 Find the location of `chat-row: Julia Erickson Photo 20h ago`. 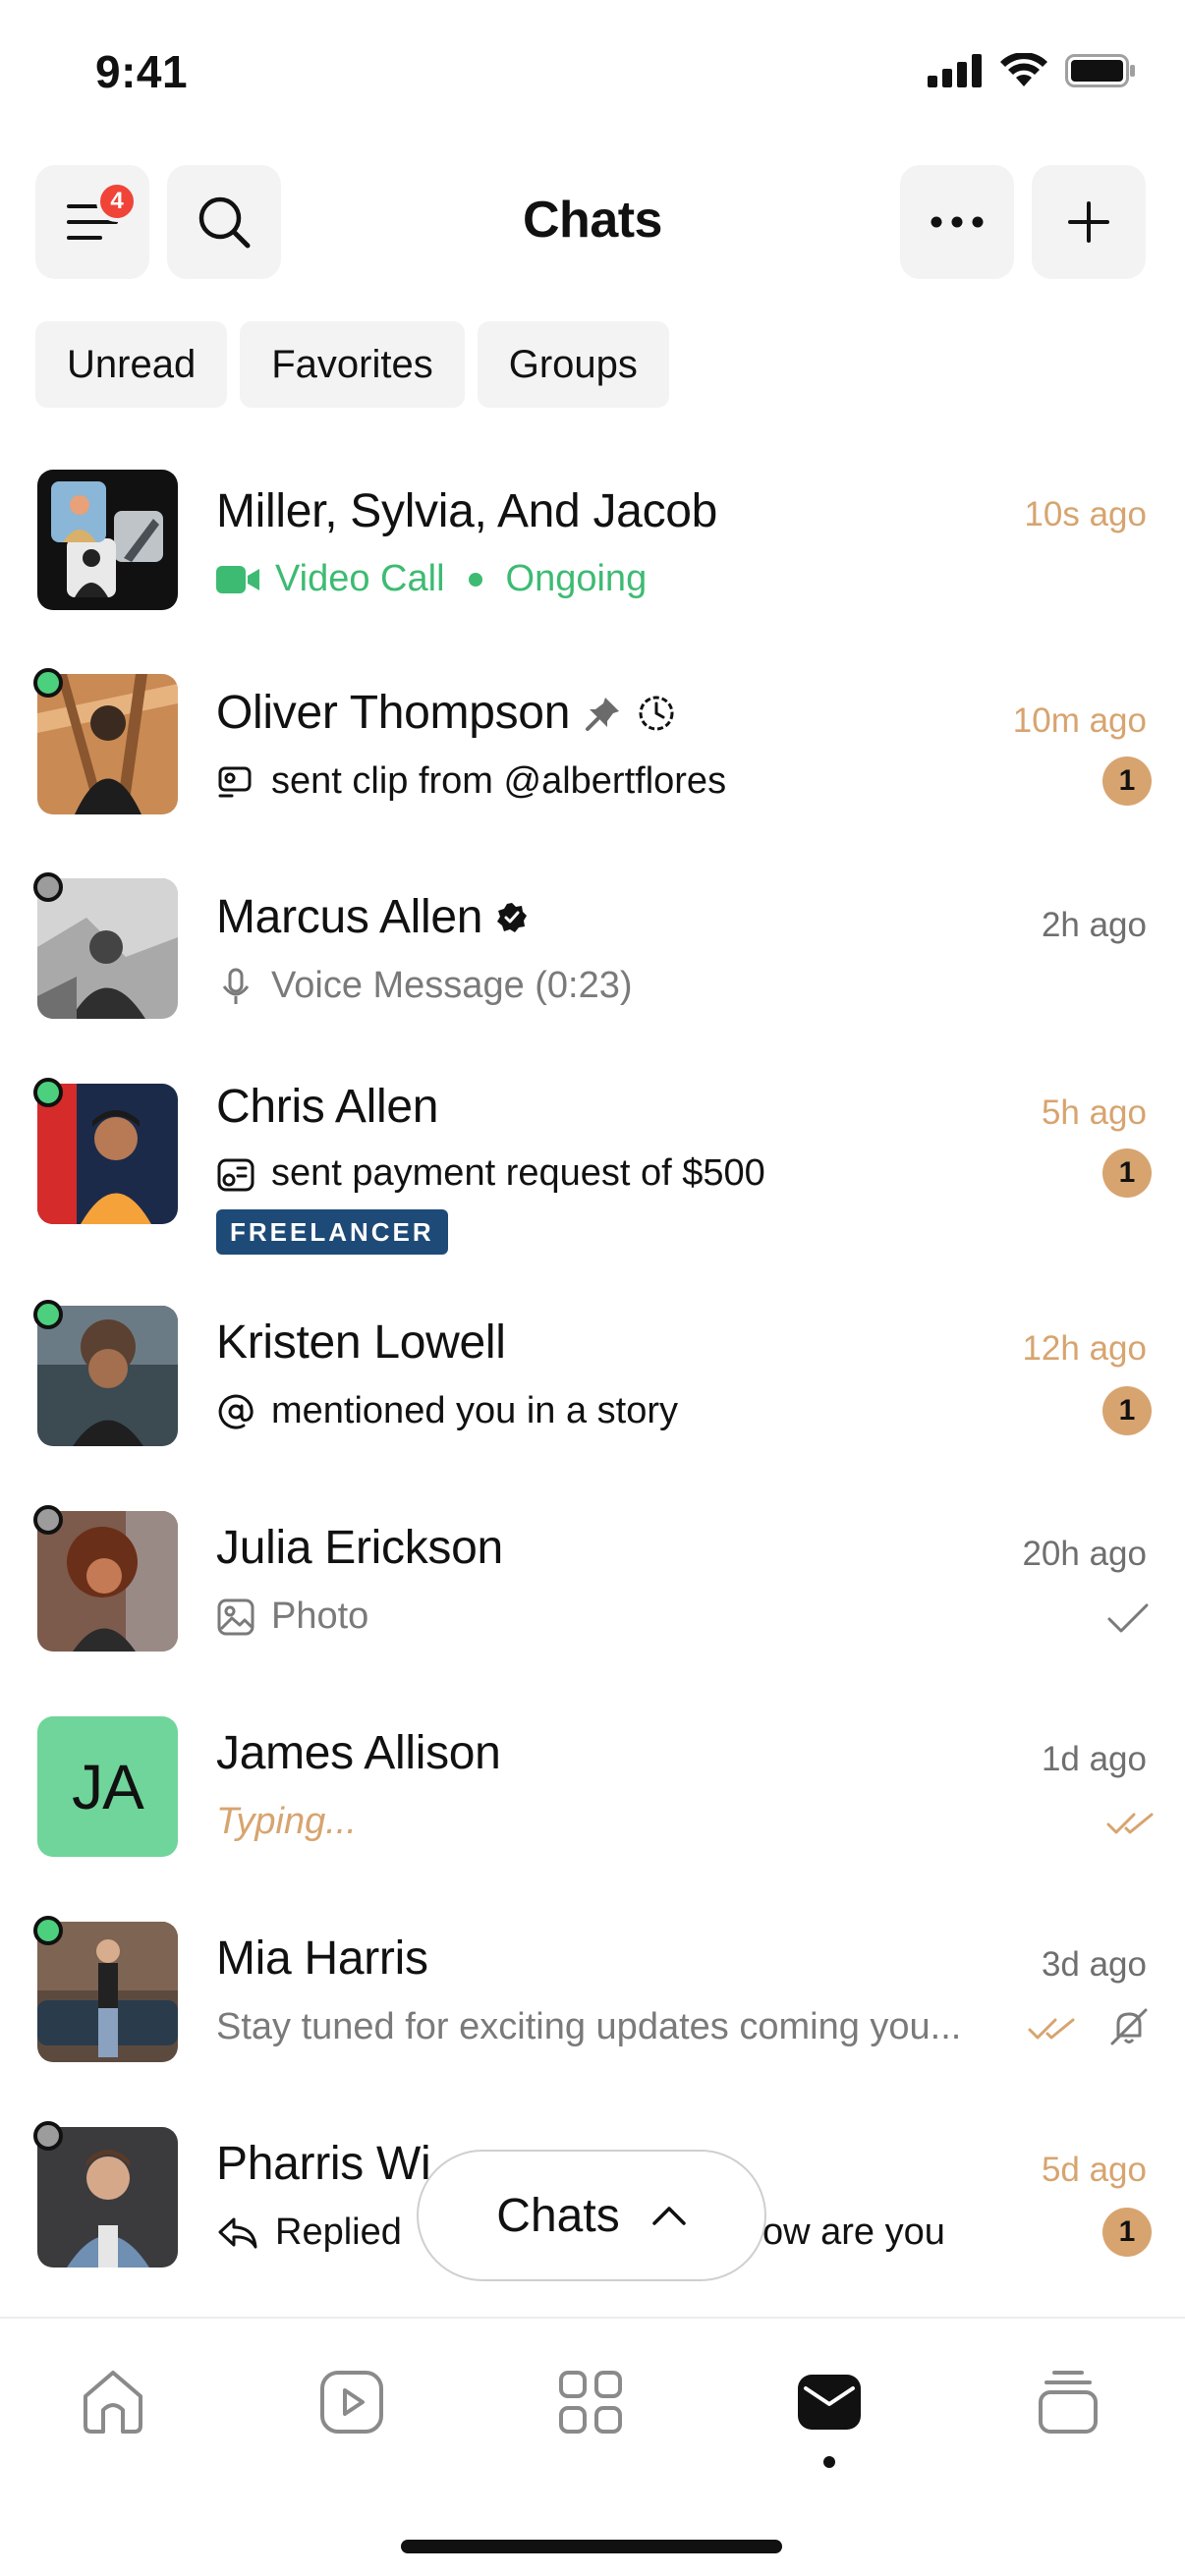

chat-row: Julia Erickson Photo 20h ago is located at coordinates (592, 1584).